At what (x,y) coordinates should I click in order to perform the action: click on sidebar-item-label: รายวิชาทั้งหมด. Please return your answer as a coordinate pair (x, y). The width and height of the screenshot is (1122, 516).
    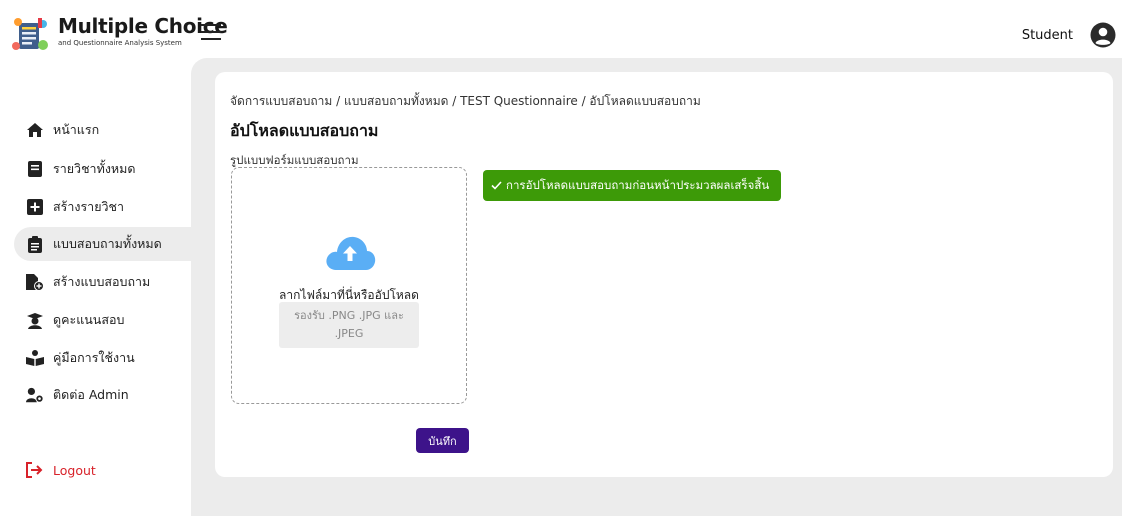
    Looking at the image, I should click on (94, 168).